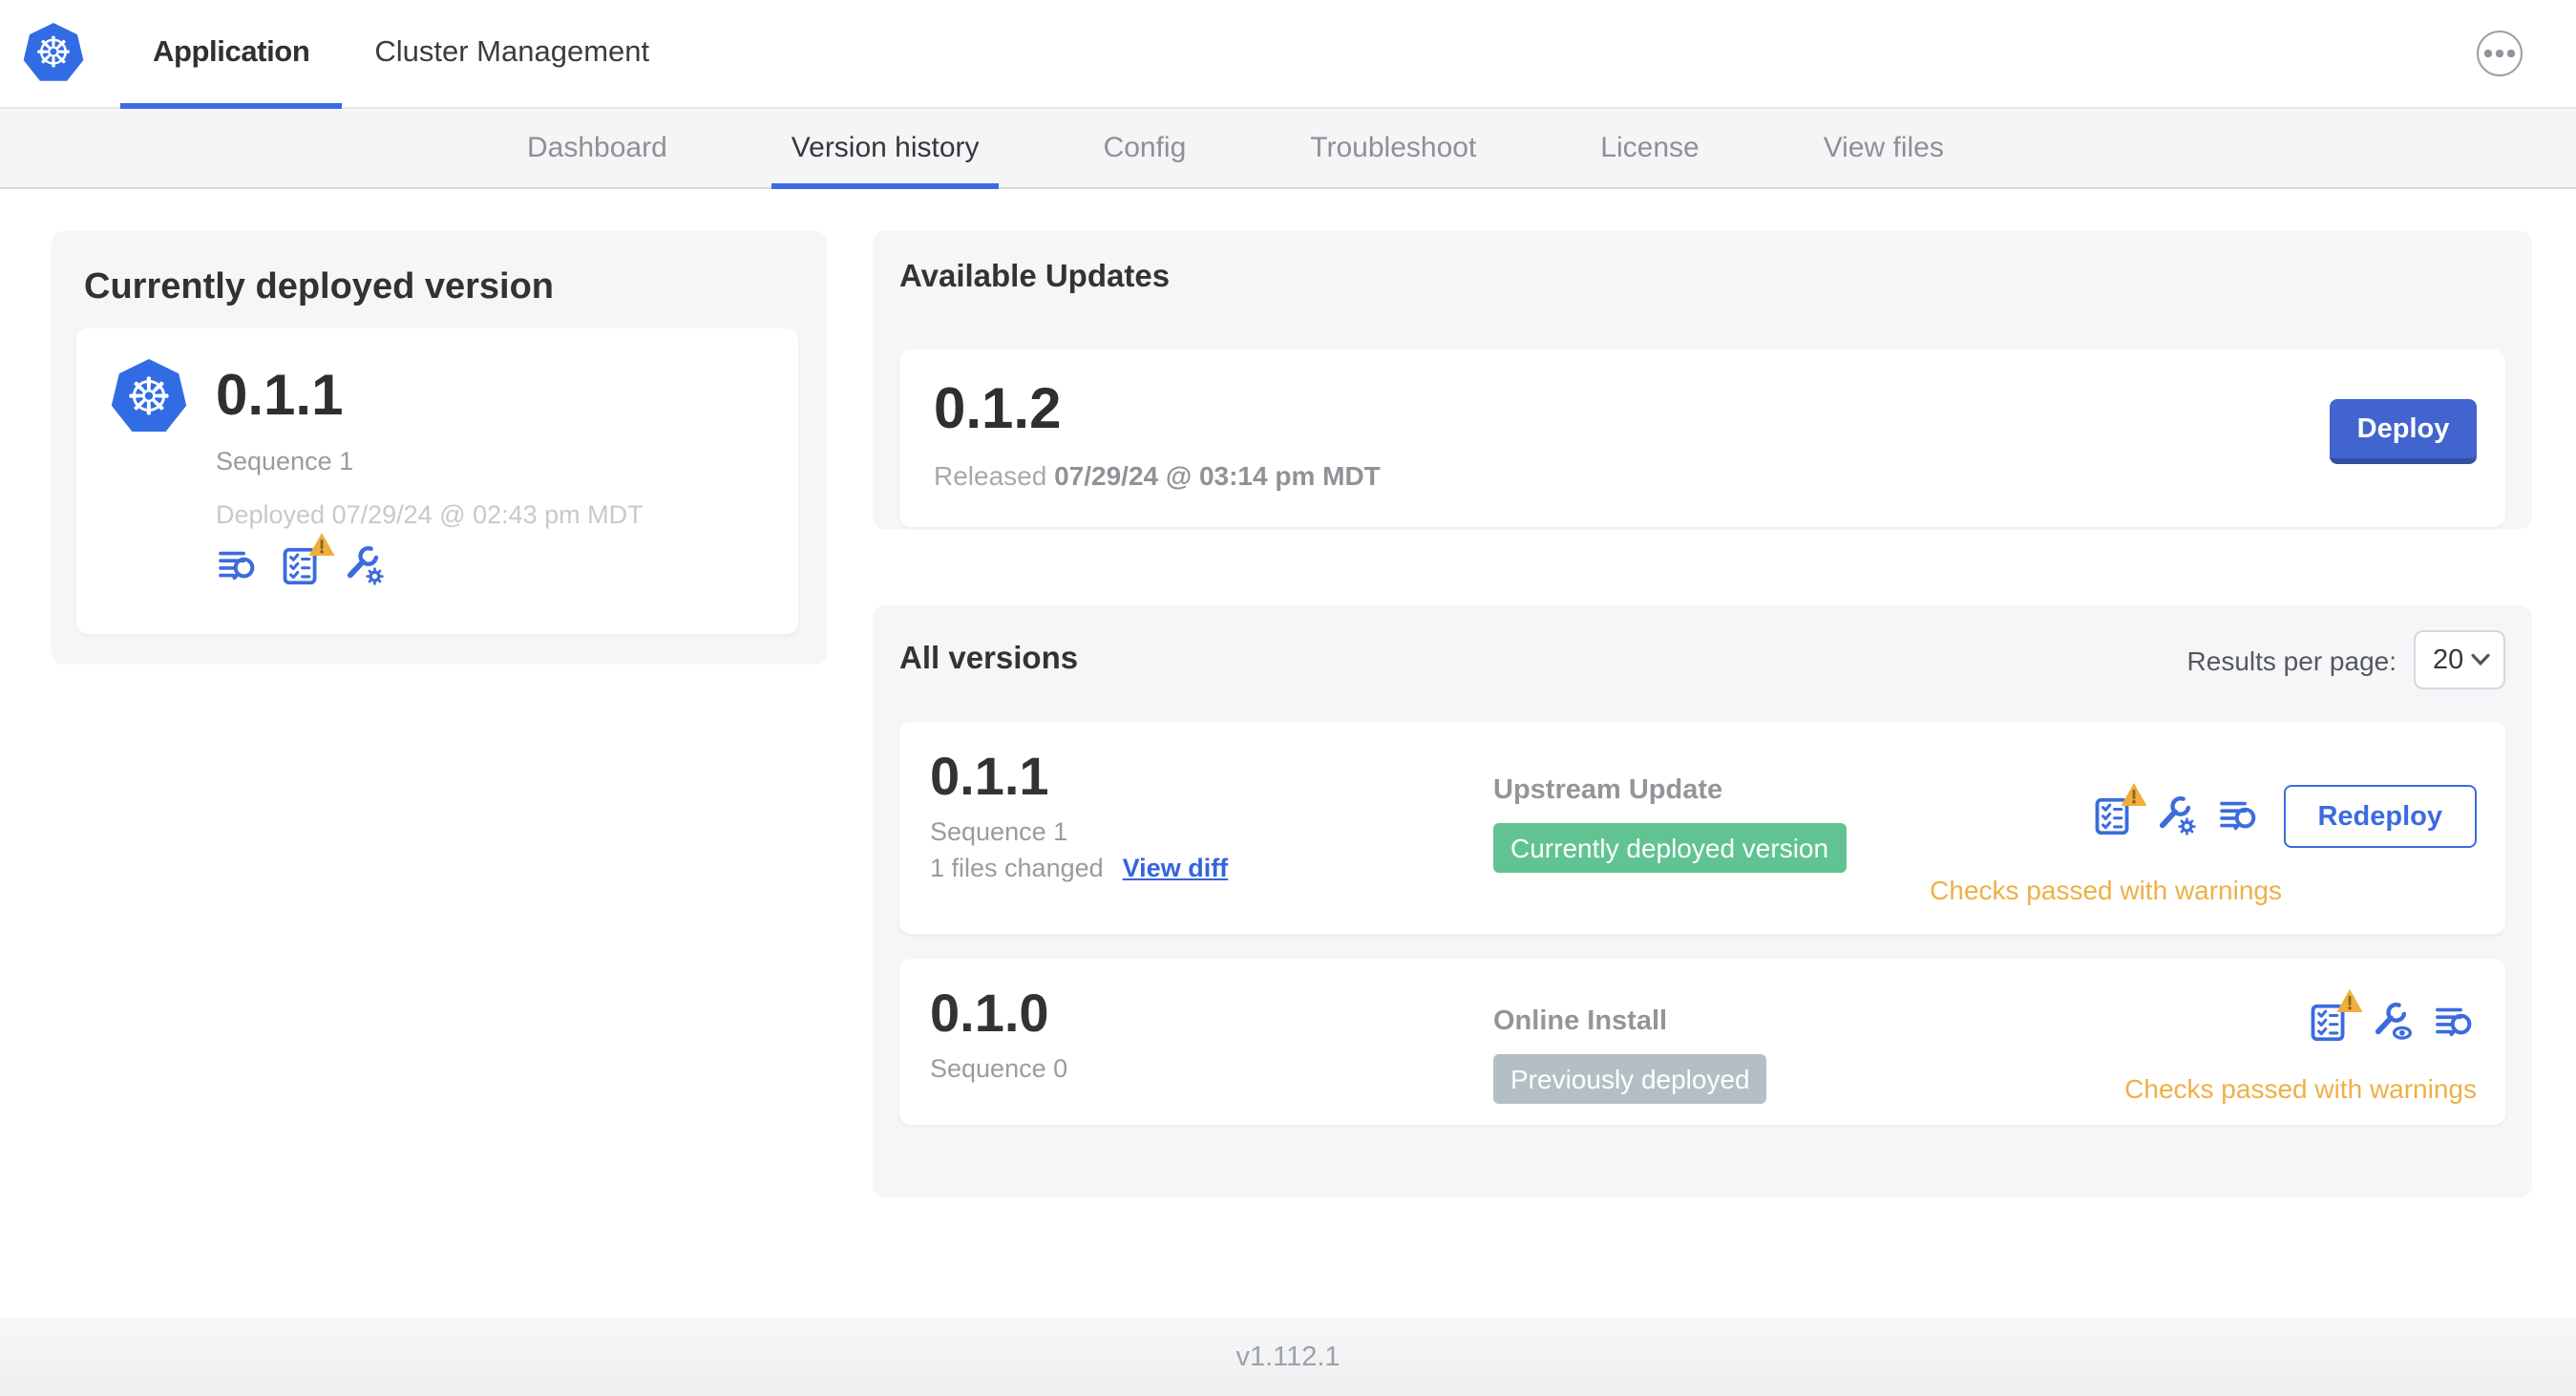 The image size is (2576, 1396). I want to click on kubernetes-logo-icon: ☸, so click(53, 52).